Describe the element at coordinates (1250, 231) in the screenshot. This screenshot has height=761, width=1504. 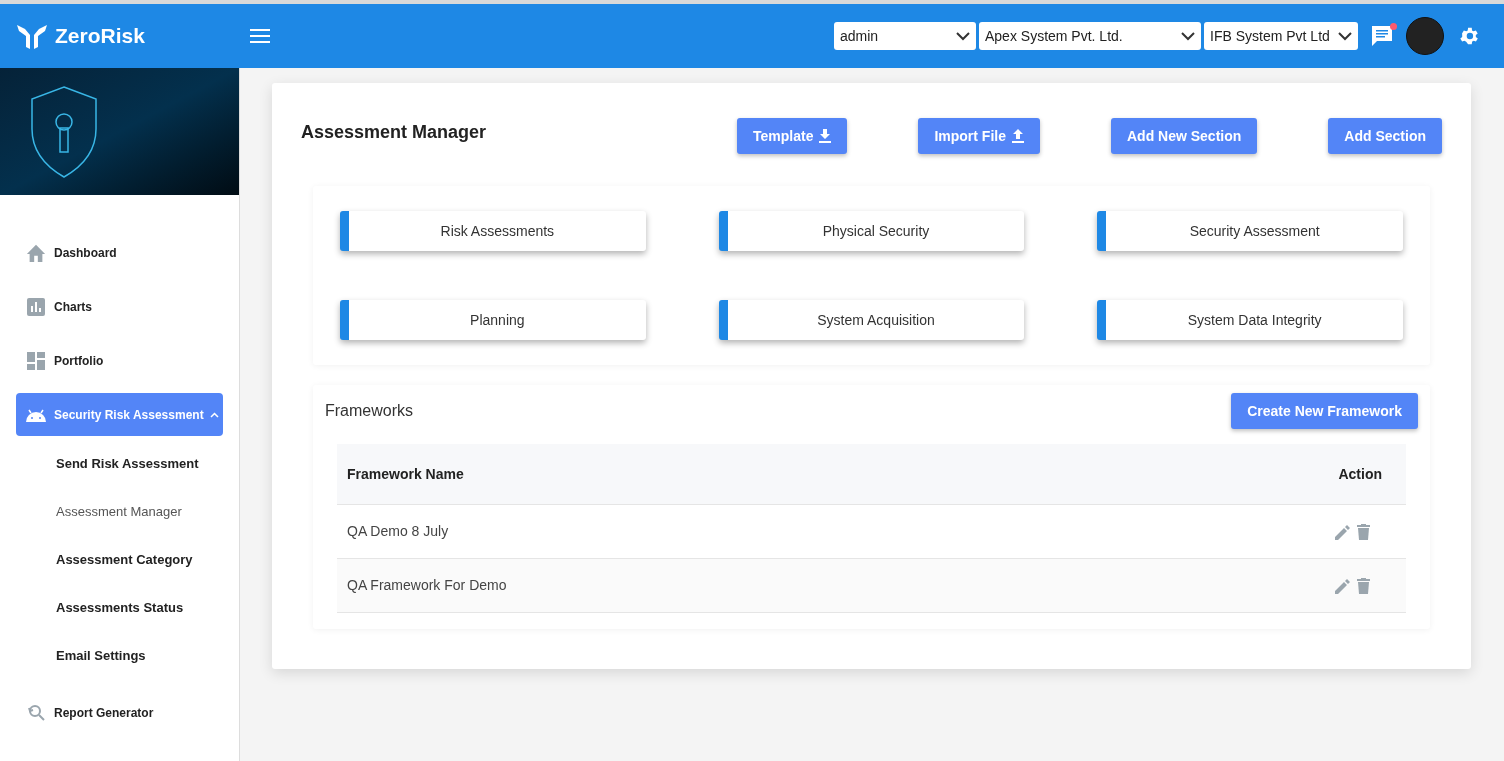
I see `section-tile: Security Assessment` at that location.